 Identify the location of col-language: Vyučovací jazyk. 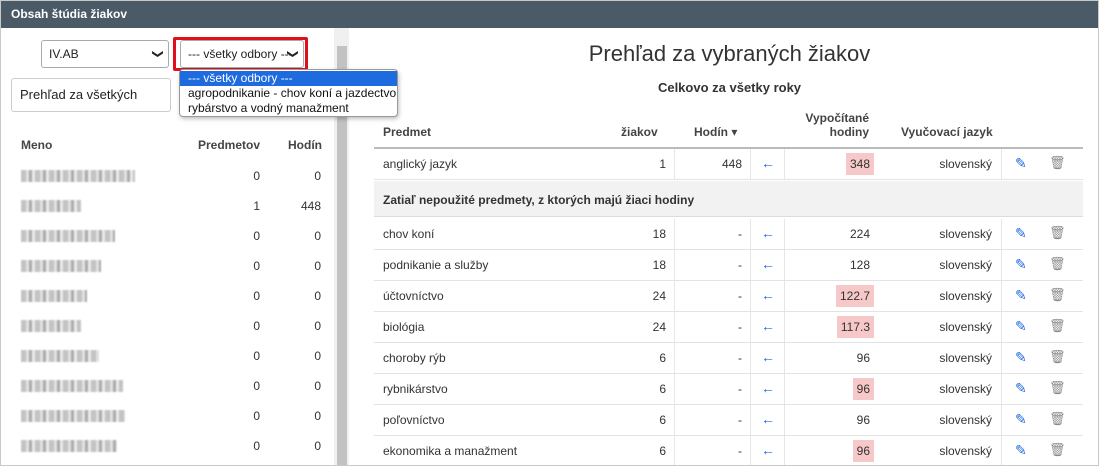
(947, 132).